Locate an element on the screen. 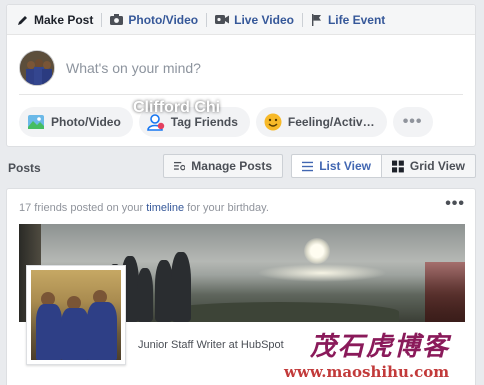 Image resolution: width=484 pixels, height=385 pixels. video-camera-icon is located at coordinates (222, 19).